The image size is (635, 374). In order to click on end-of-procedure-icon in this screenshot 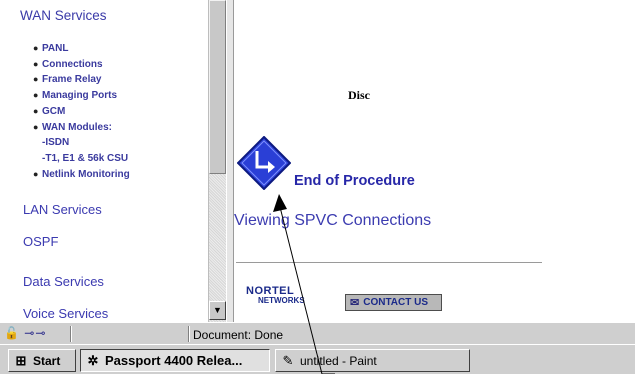, I will do `click(264, 163)`.